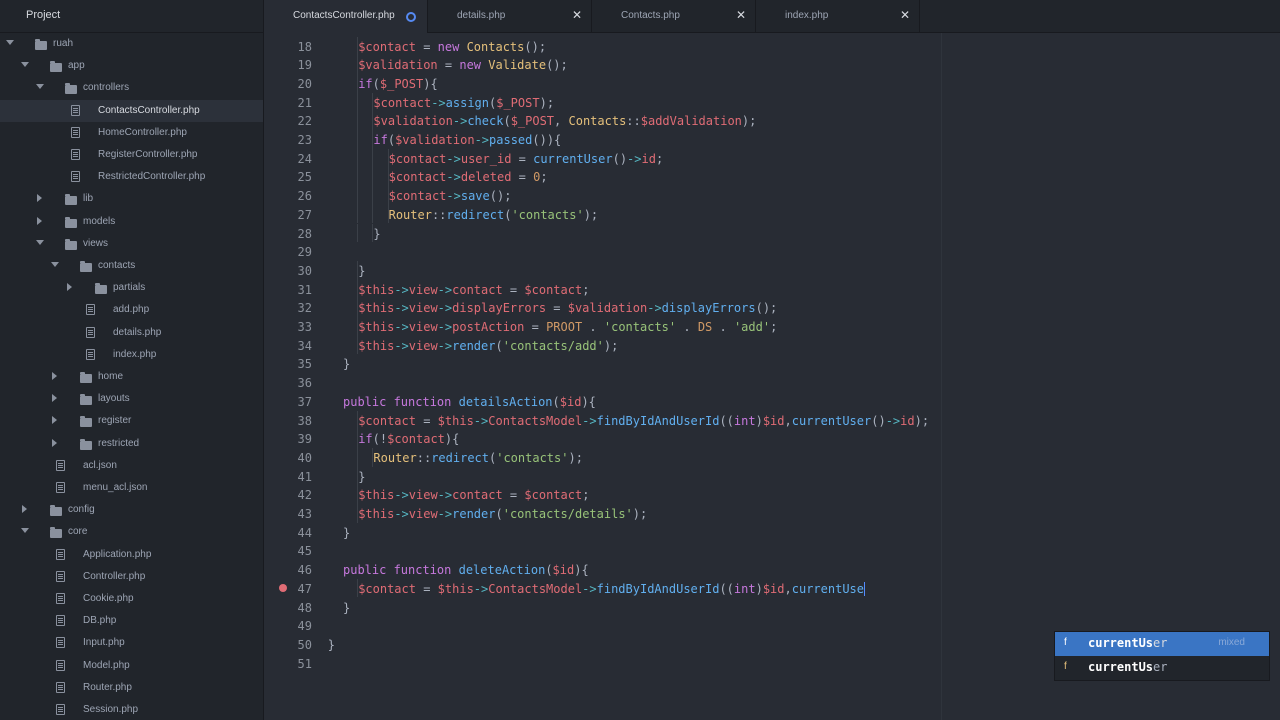 This screenshot has height=720, width=1280. What do you see at coordinates (131, 288) in the screenshot?
I see `tree-folder-partials: partials` at bounding box center [131, 288].